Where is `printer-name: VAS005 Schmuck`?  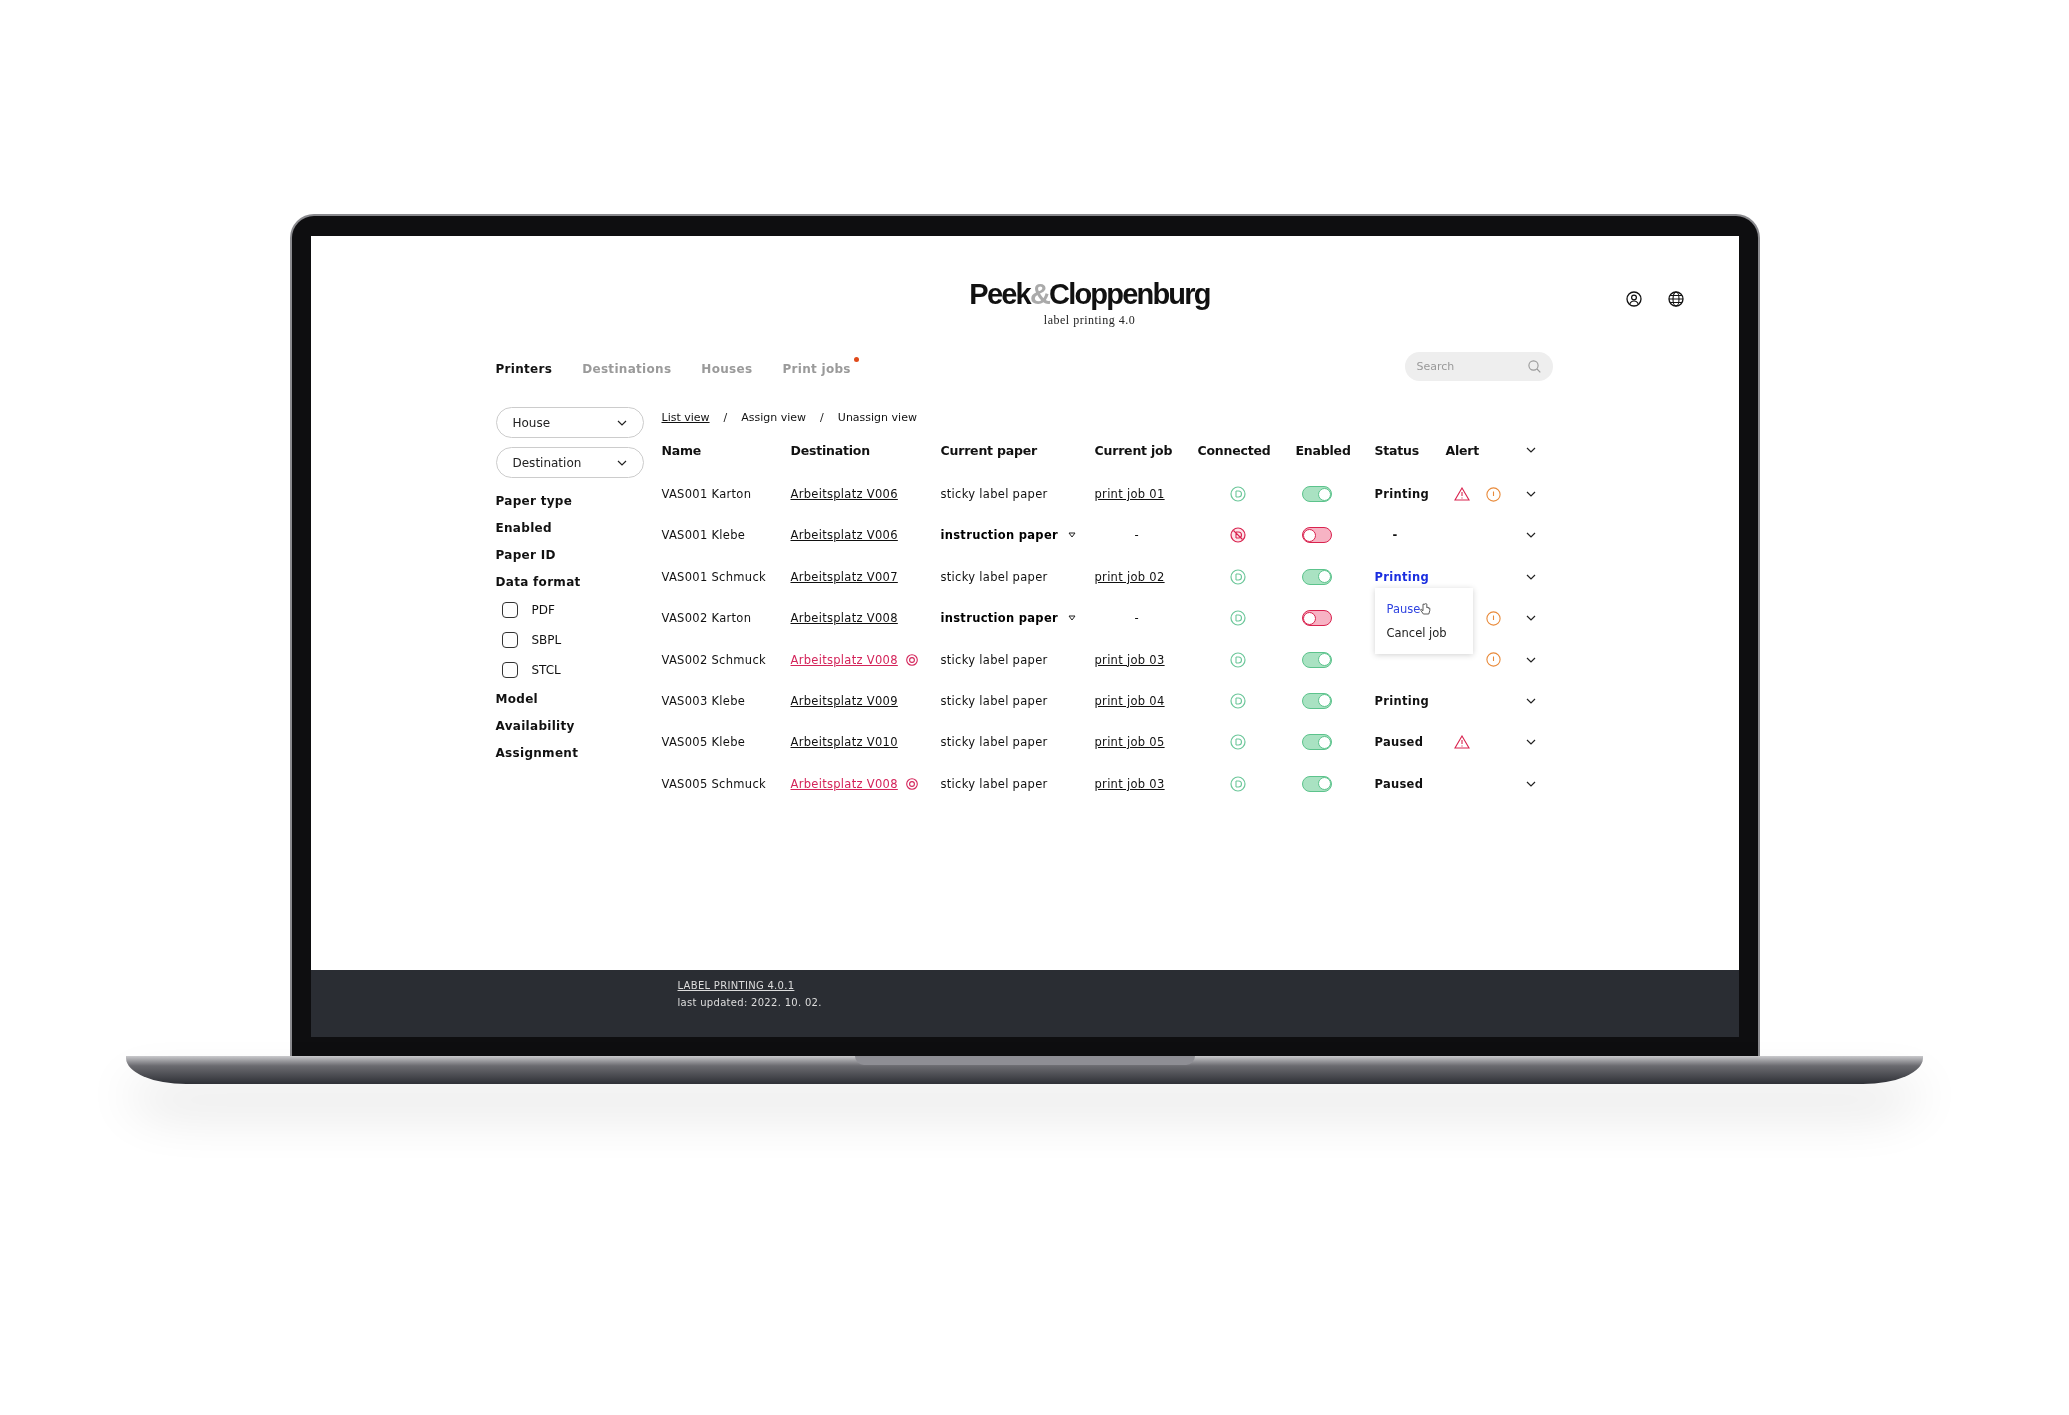
printer-name: VAS005 Schmuck is located at coordinates (713, 783).